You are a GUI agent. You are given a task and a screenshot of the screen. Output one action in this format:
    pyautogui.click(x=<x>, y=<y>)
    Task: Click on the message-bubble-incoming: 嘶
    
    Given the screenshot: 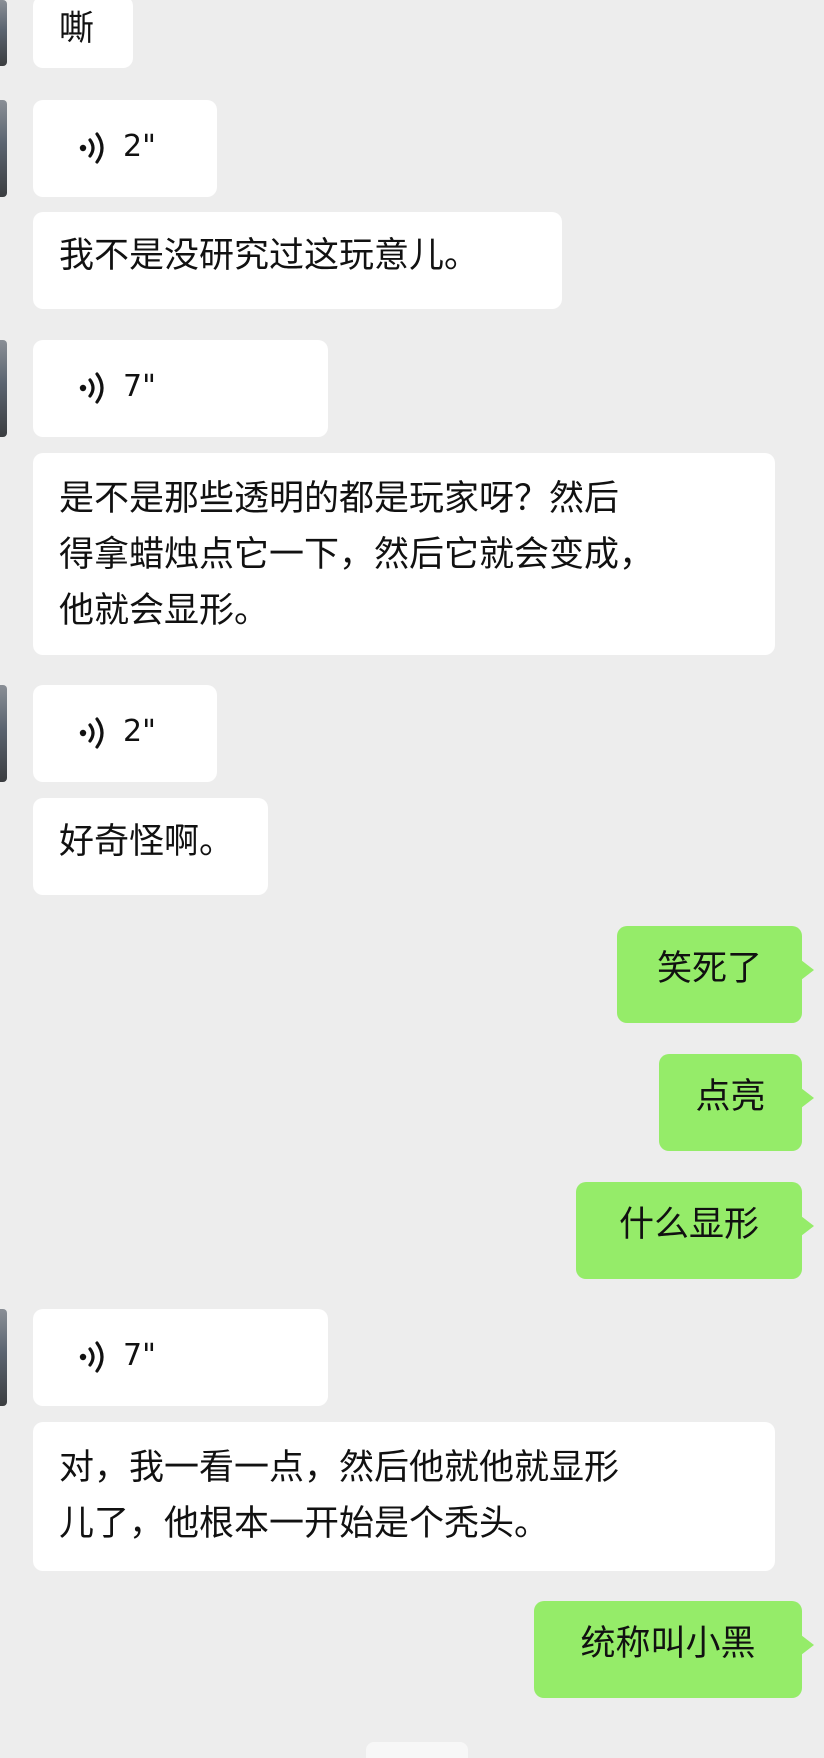 What is the action you would take?
    pyautogui.click(x=83, y=34)
    